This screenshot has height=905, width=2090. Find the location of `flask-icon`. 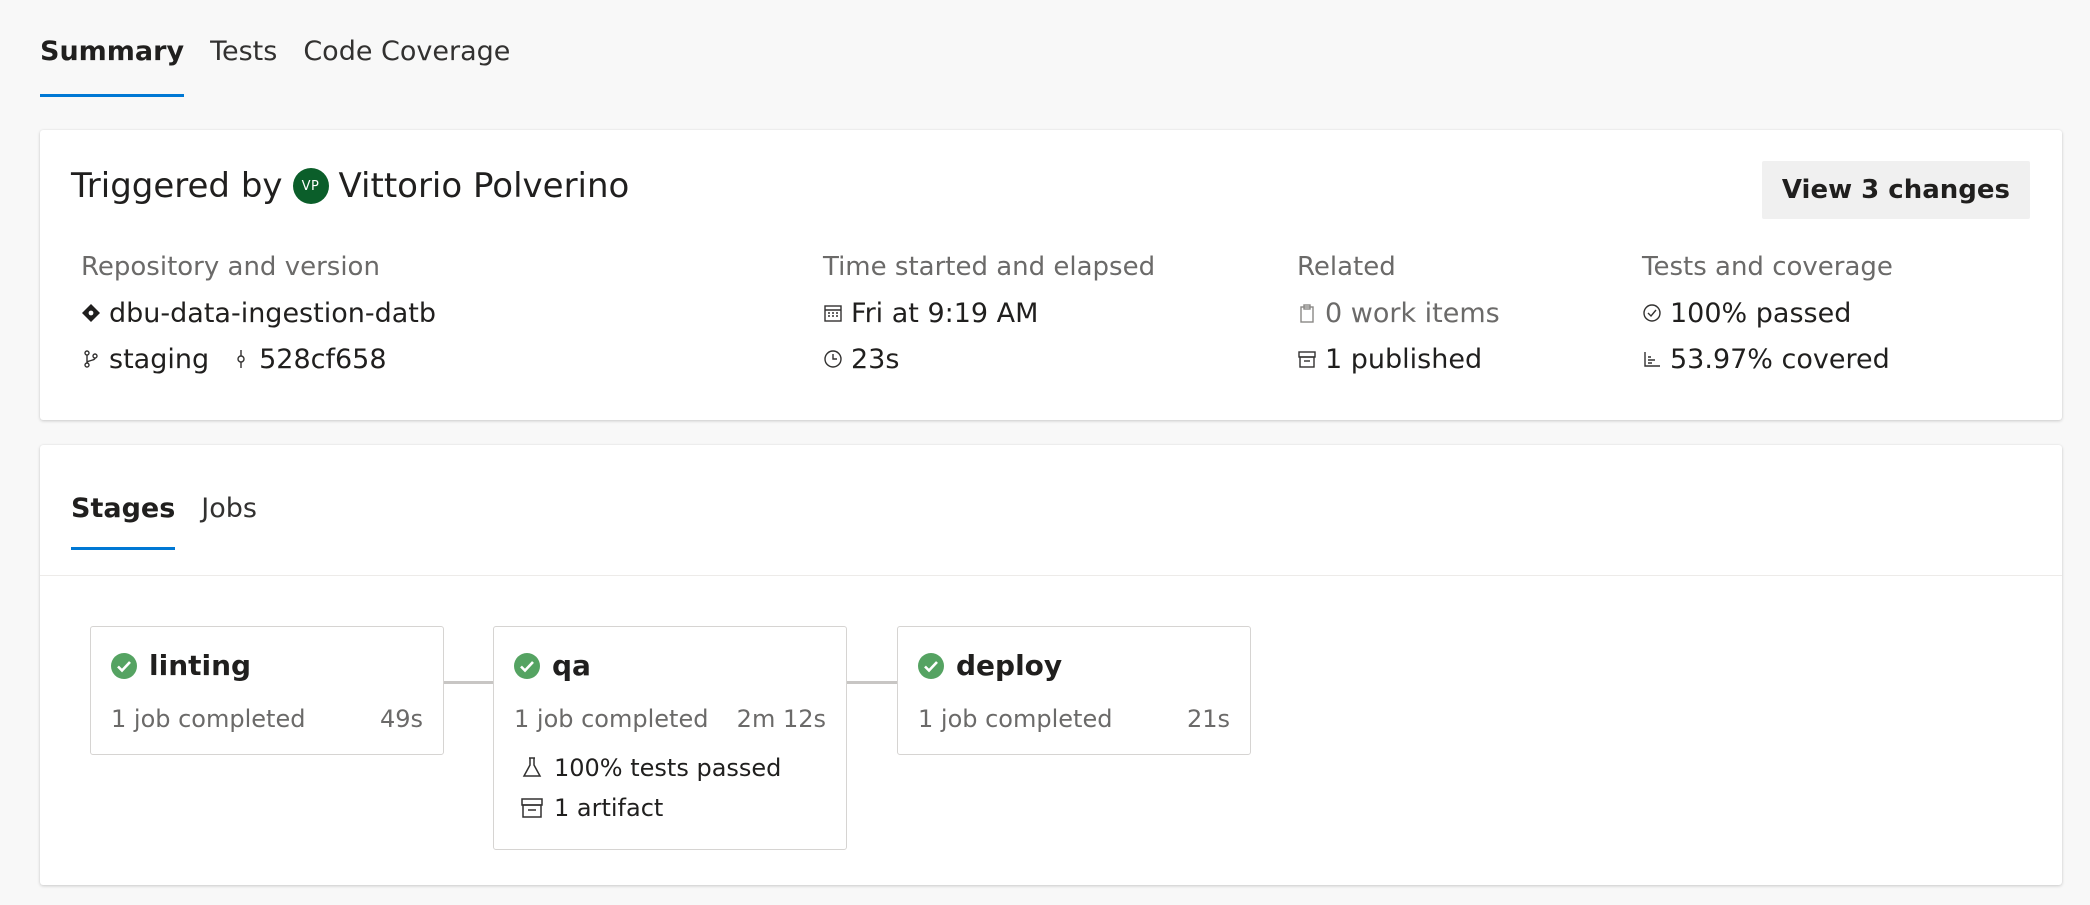

flask-icon is located at coordinates (532, 768).